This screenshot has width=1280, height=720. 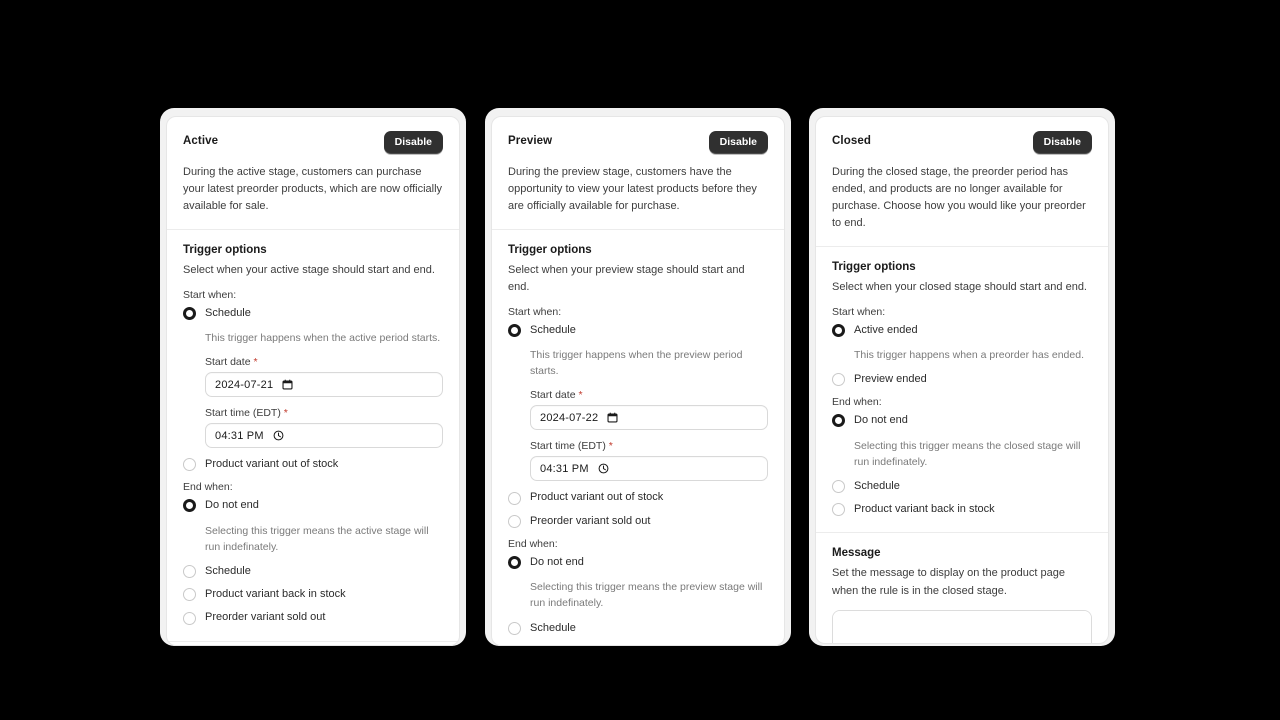 What do you see at coordinates (313, 313) in the screenshot?
I see `radio-start-schedule-active: Schedule` at bounding box center [313, 313].